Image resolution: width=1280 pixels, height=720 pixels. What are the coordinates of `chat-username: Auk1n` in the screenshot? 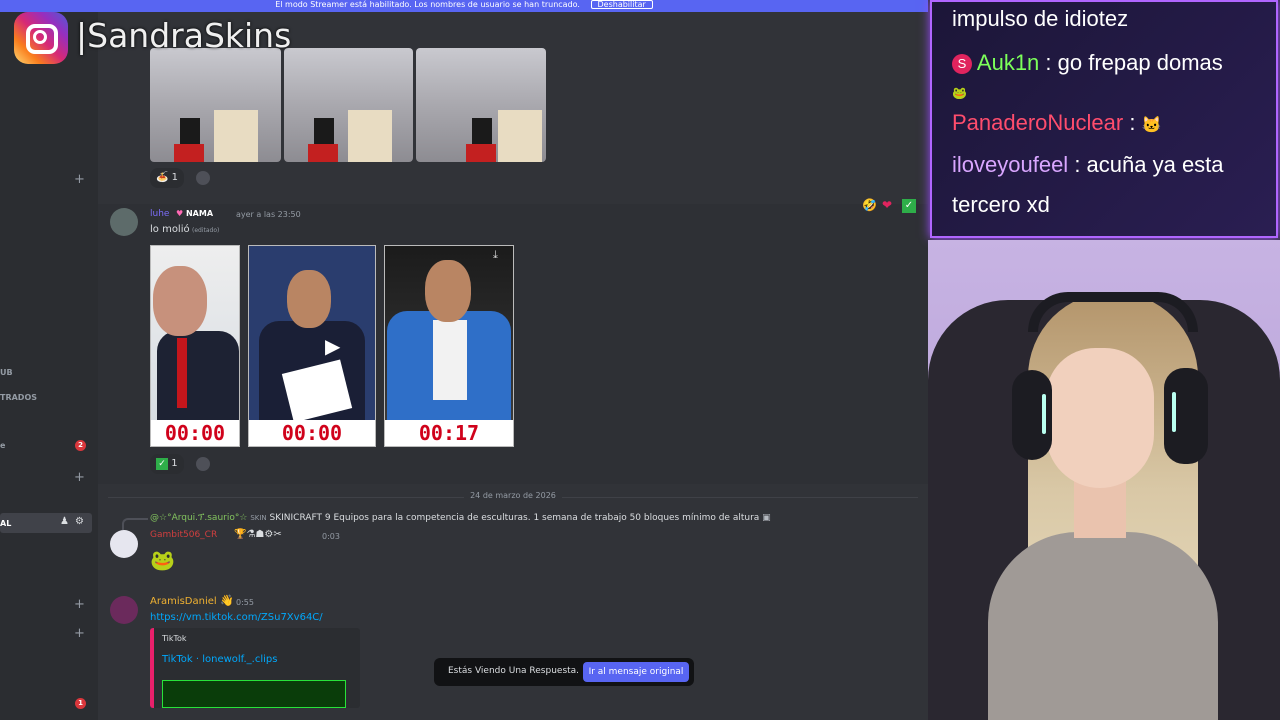 It's located at (1008, 62).